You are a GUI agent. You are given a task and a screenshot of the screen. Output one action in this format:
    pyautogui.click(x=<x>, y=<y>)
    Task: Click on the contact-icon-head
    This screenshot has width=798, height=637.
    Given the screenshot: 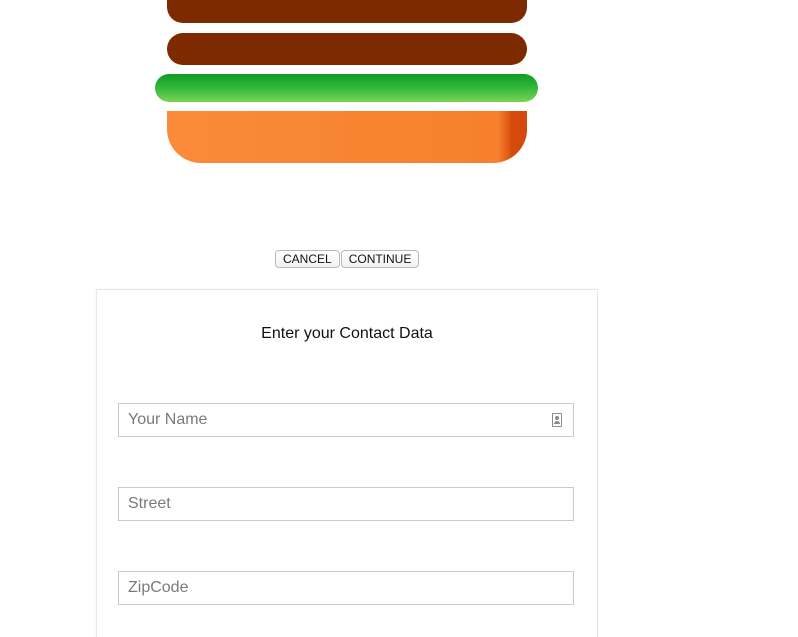 What is the action you would take?
    pyautogui.click(x=557, y=418)
    